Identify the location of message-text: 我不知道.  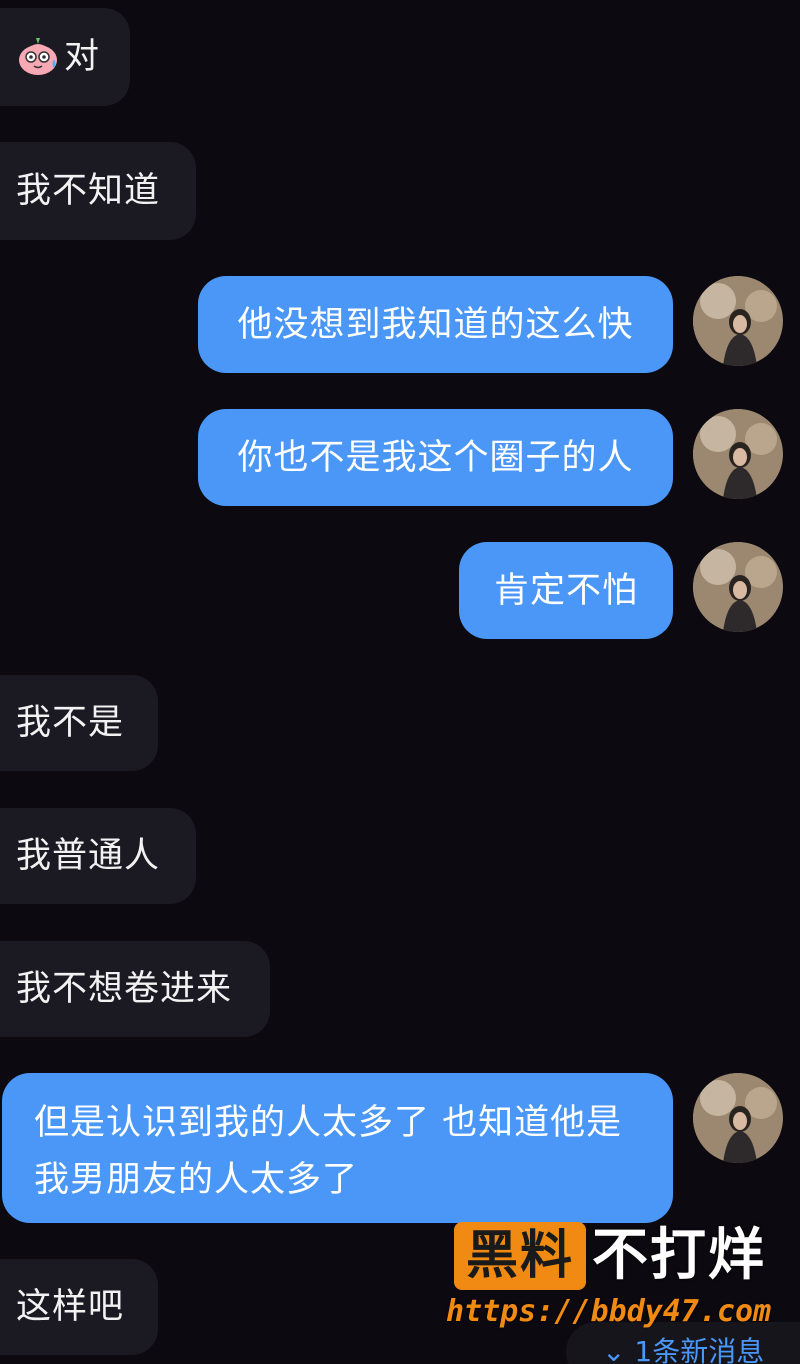
(88, 191).